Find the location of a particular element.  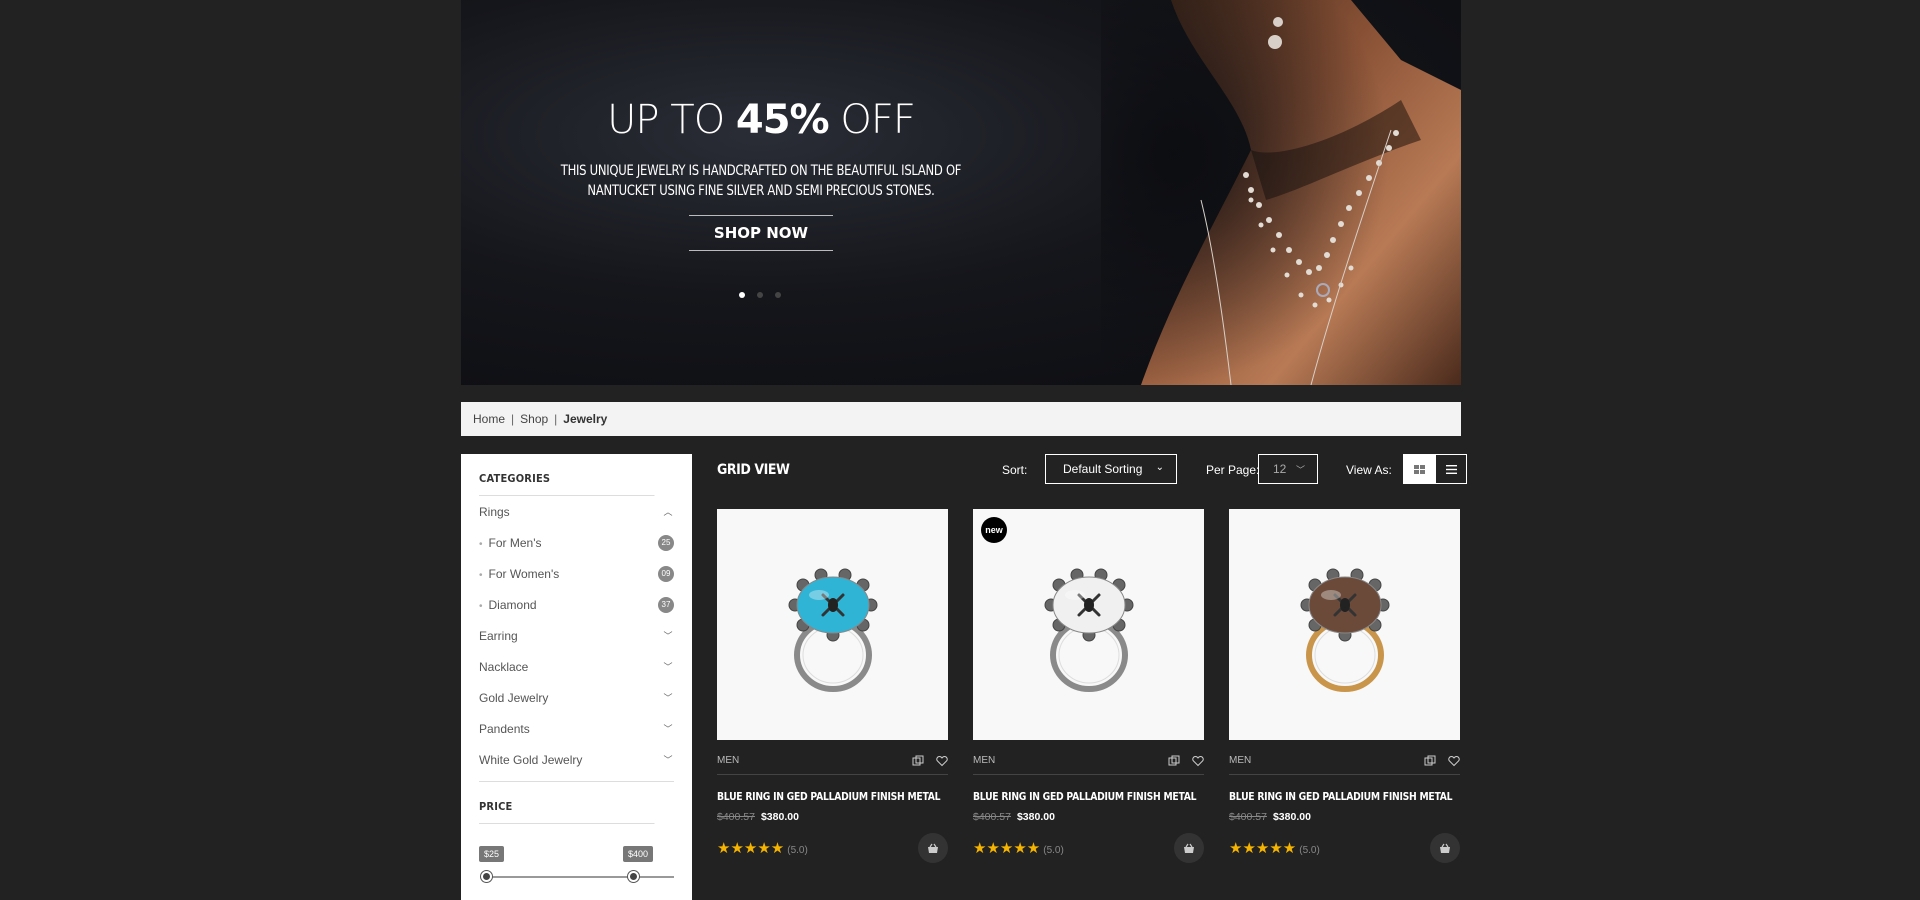

subcategory-item: Diamond 37 is located at coordinates (576, 604).